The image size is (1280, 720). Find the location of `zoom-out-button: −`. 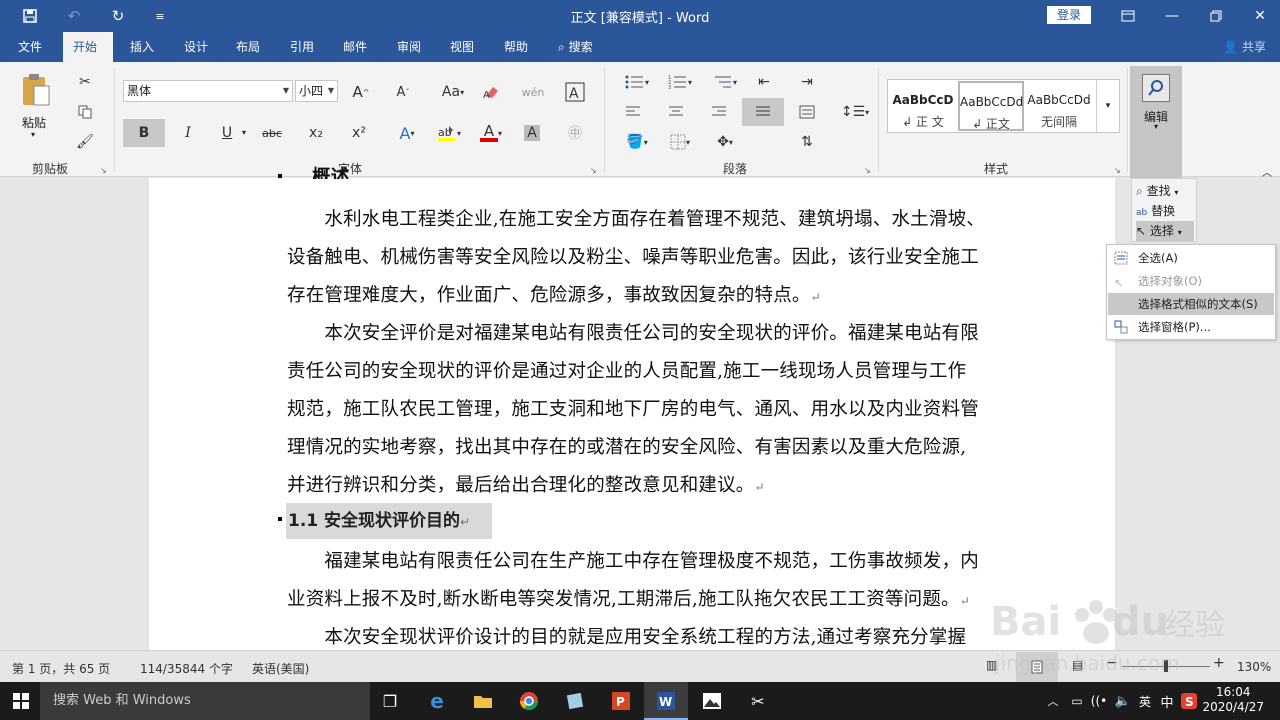

zoom-out-button: − is located at coordinates (1112, 663).